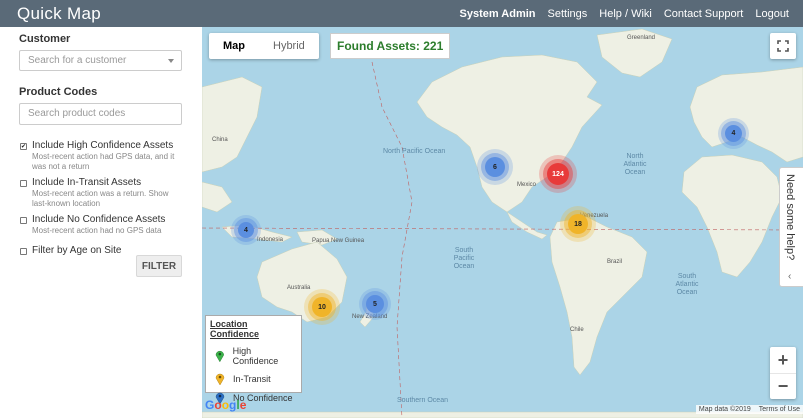 The height and width of the screenshot is (418, 803). I want to click on google-logo: Google, so click(226, 405).